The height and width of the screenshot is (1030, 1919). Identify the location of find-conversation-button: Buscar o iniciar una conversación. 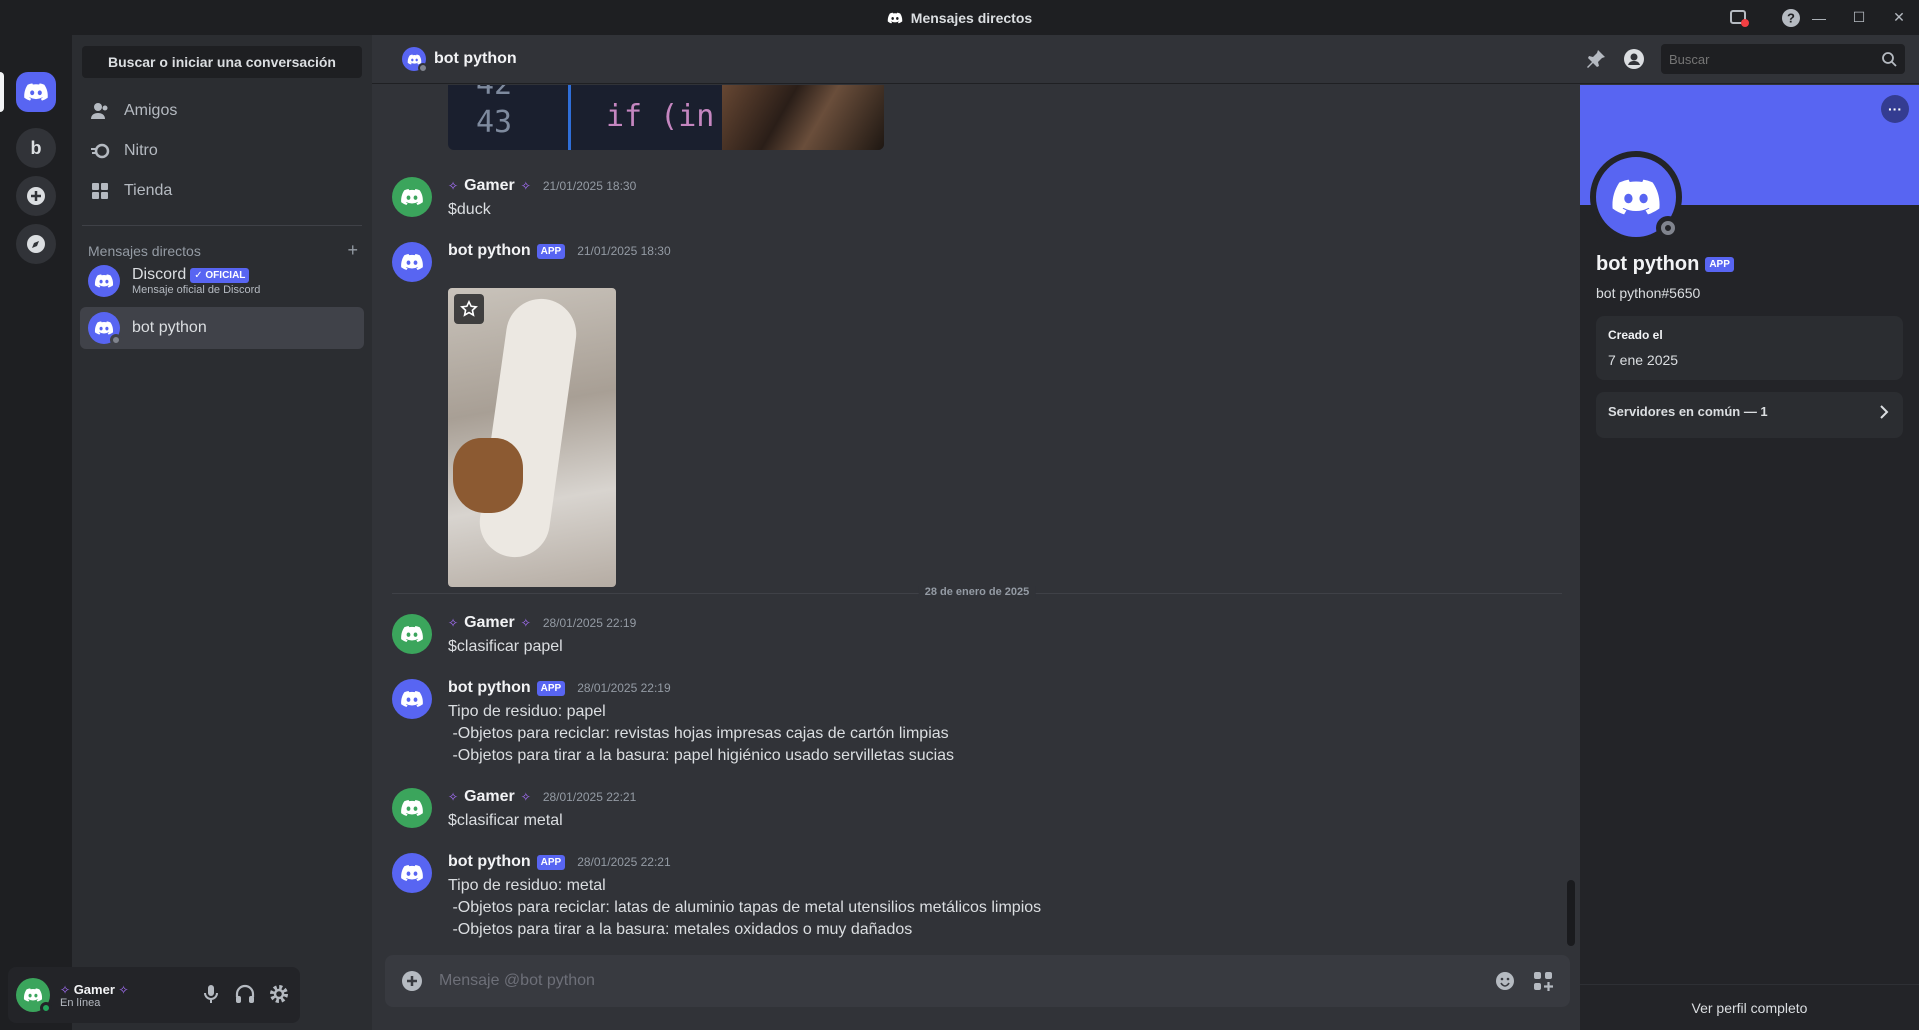
(222, 62).